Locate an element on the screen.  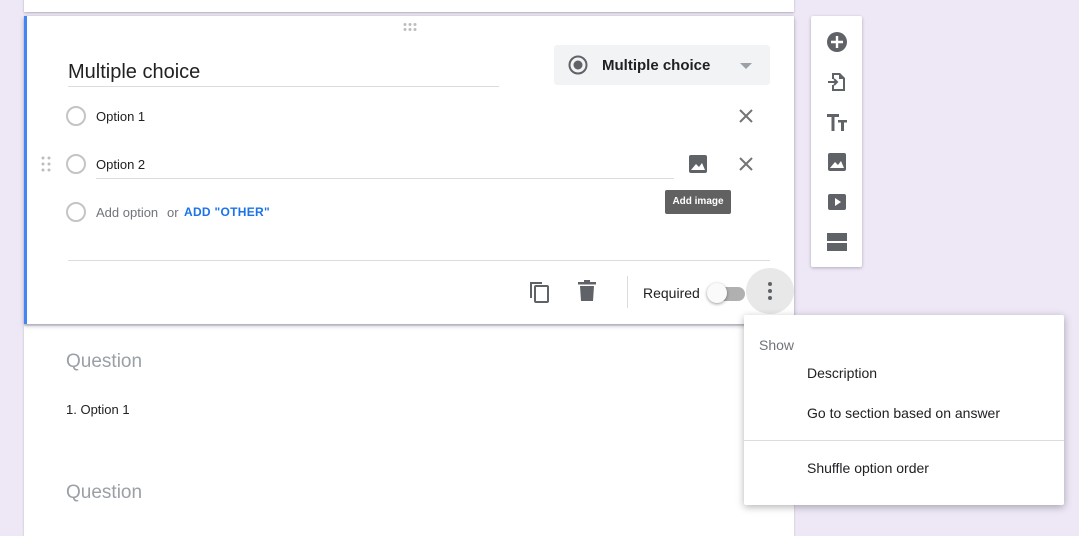
option-1-input: Option 1 is located at coordinates (120, 116).